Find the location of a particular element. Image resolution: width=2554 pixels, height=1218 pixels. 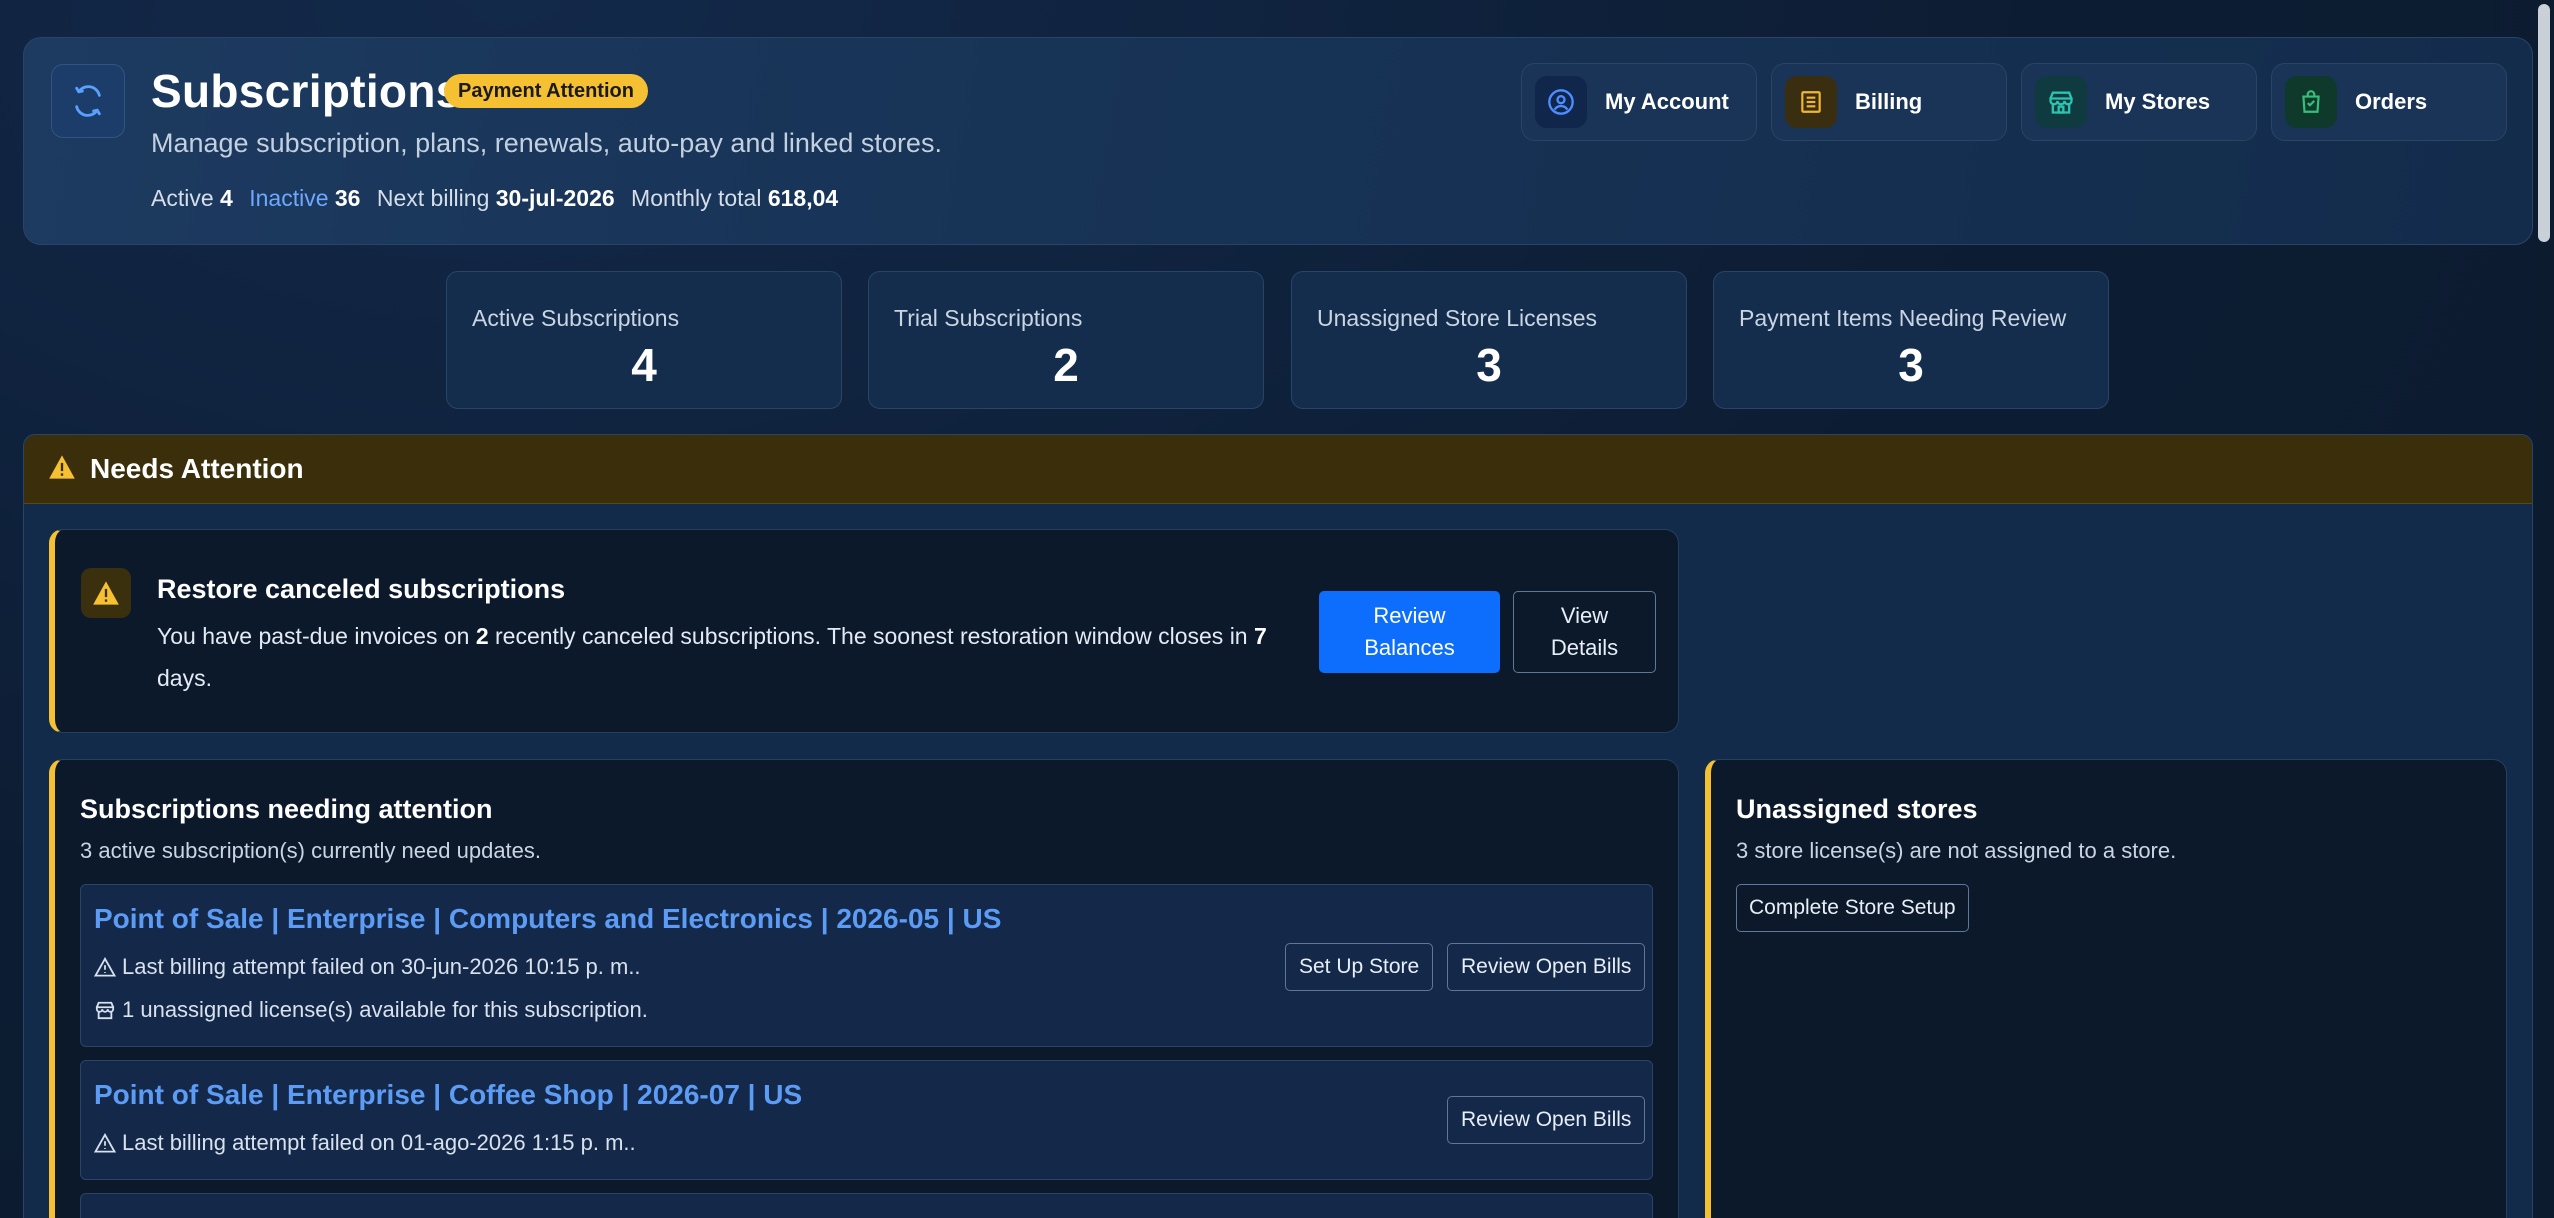

canceled-count: 2 is located at coordinates (482, 636).